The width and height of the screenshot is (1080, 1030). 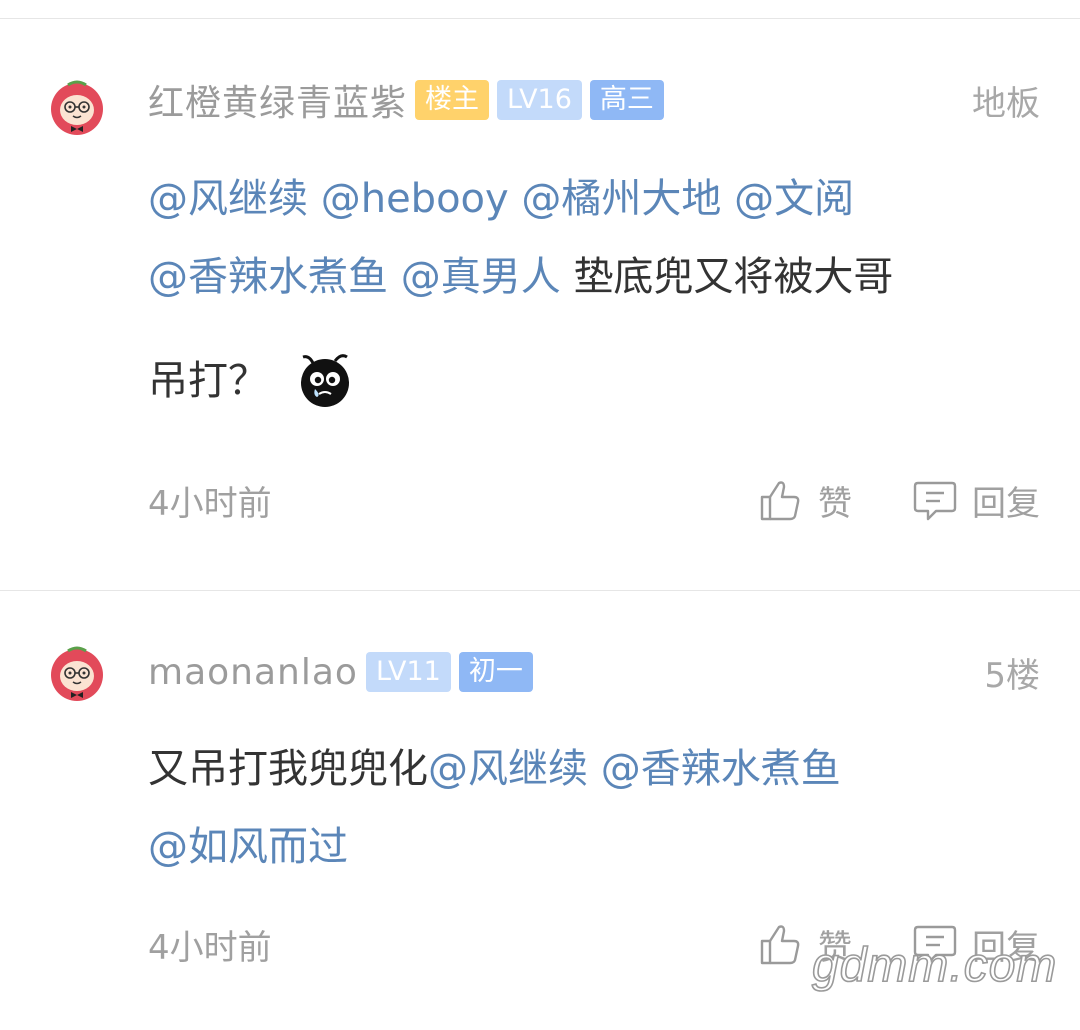 I want to click on content-line: @风继续 @hebooy @橘州大地 @文阅, so click(x=588, y=199).